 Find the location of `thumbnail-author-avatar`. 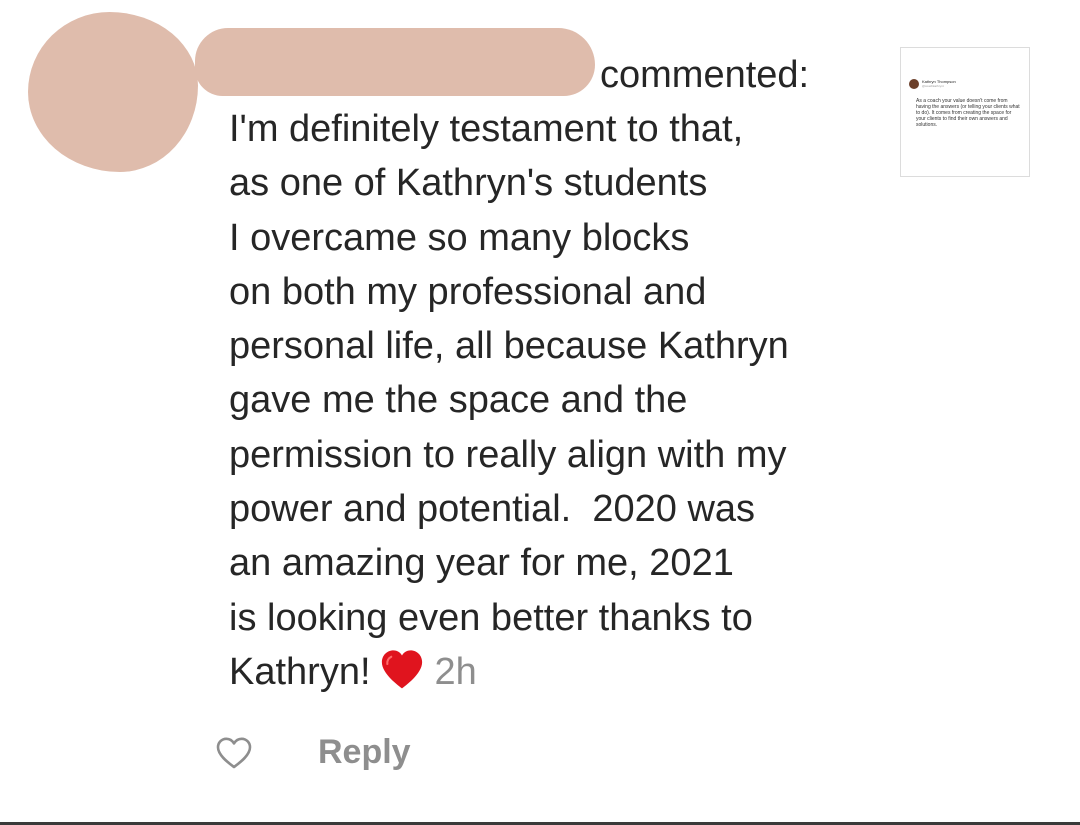

thumbnail-author-avatar is located at coordinates (914, 84).